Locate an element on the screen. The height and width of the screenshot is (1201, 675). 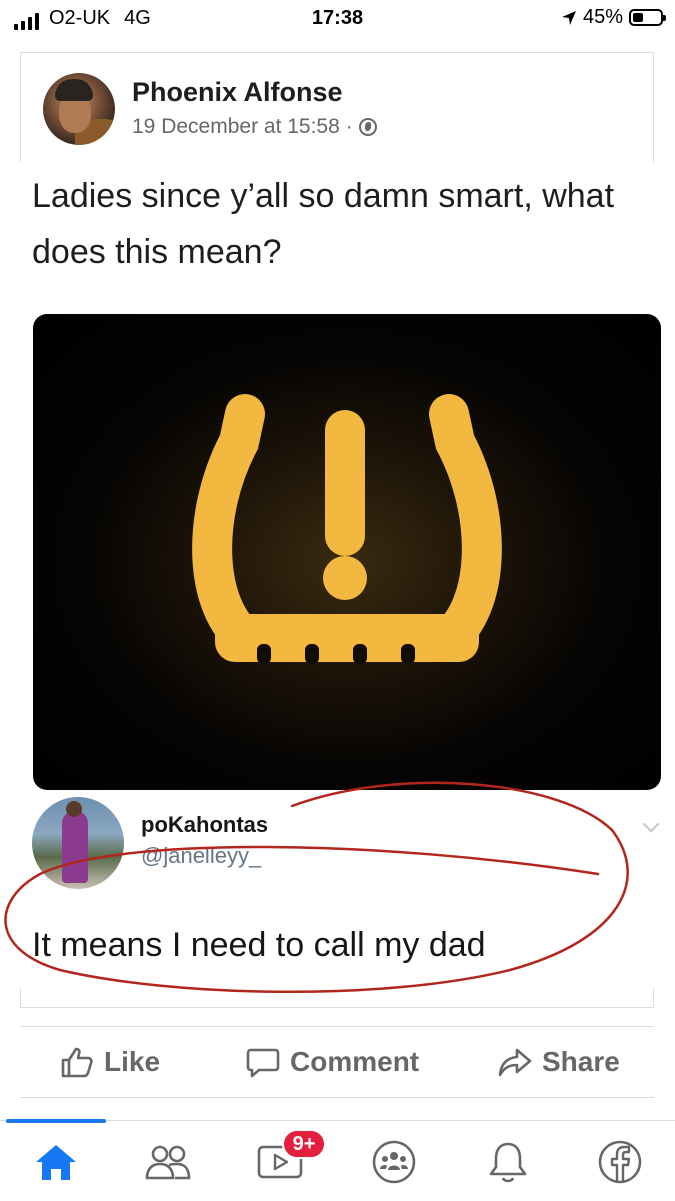
share-button: Share is located at coordinates (559, 1062).